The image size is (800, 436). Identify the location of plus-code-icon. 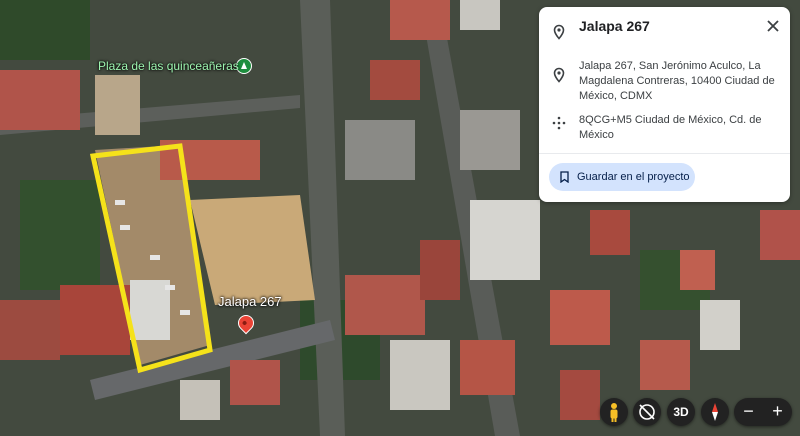
(559, 123).